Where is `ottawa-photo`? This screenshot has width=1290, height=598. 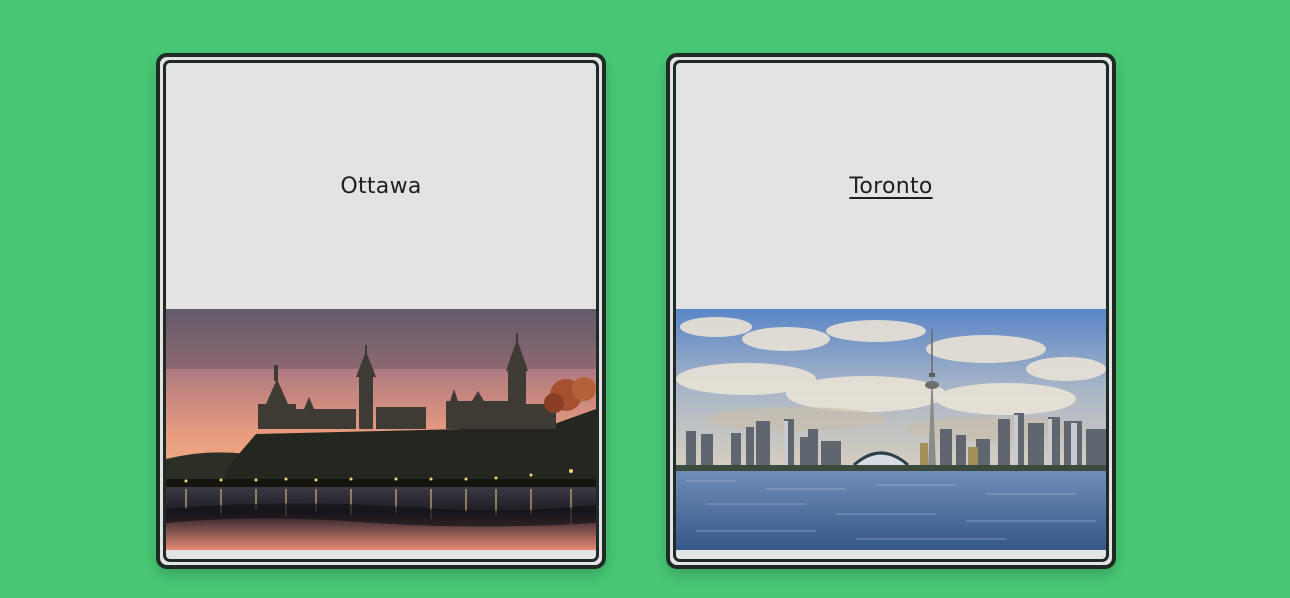 ottawa-photo is located at coordinates (381, 429).